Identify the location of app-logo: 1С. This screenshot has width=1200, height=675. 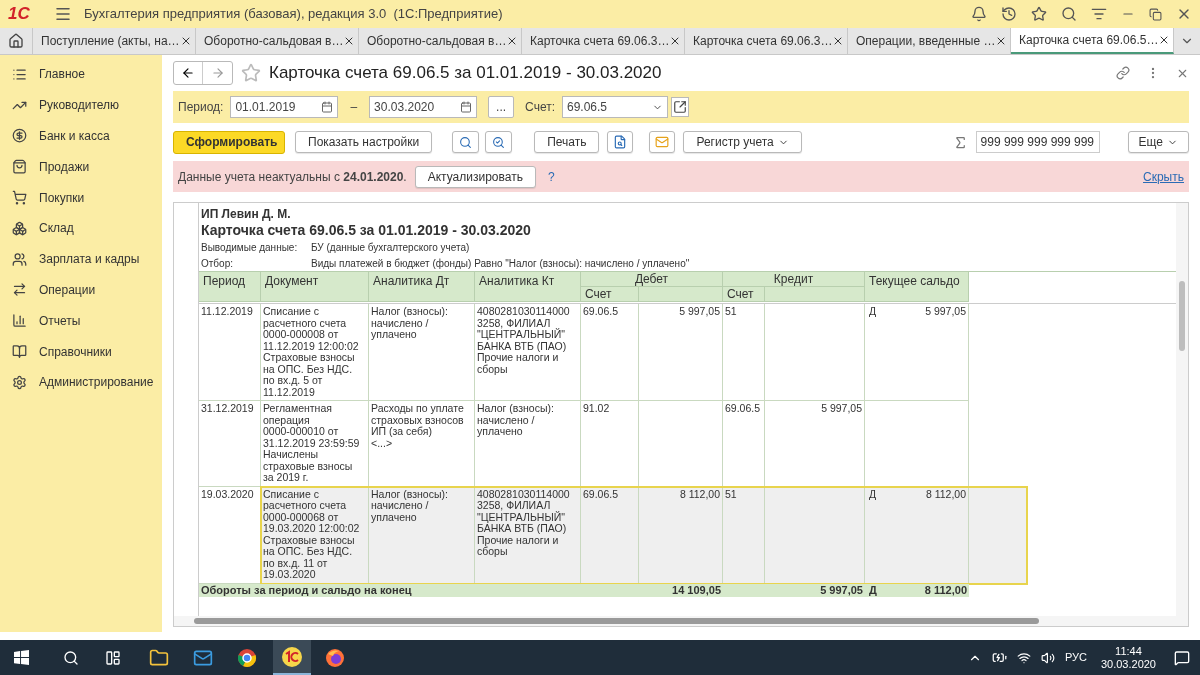
(19, 14).